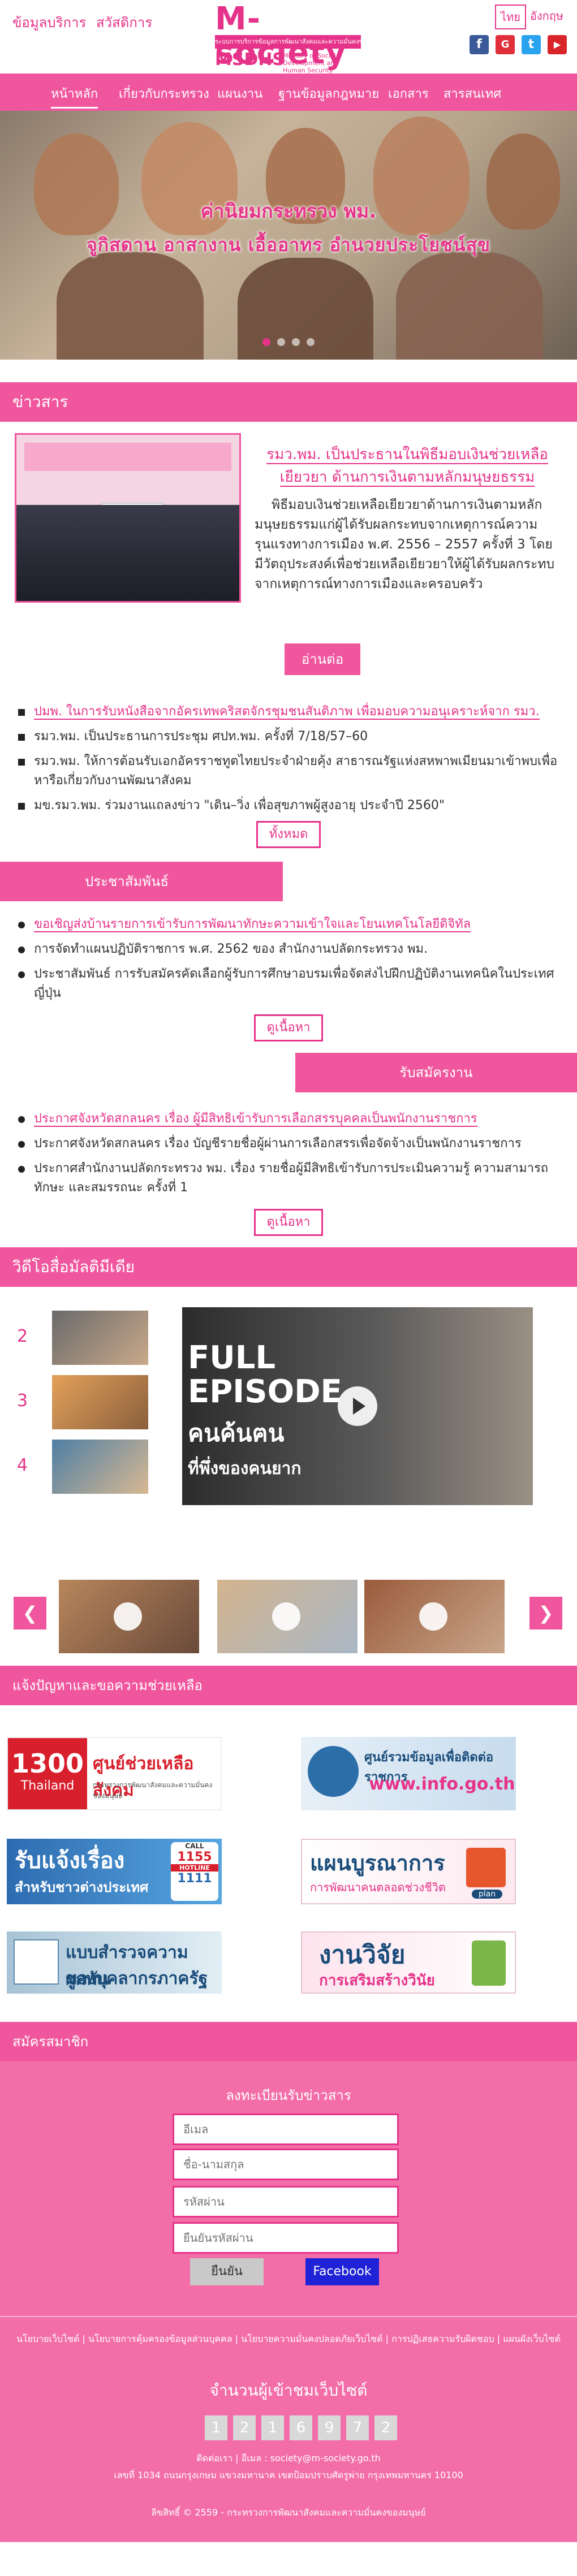  I want to click on banner-1300-country: Thailand, so click(47, 1786).